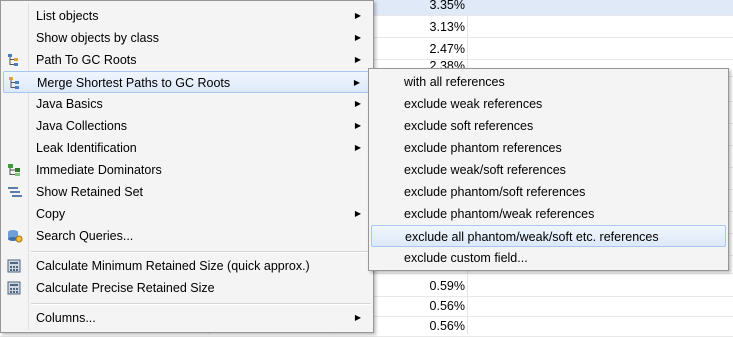  What do you see at coordinates (15, 192) in the screenshot?
I see `retained-set-icon` at bounding box center [15, 192].